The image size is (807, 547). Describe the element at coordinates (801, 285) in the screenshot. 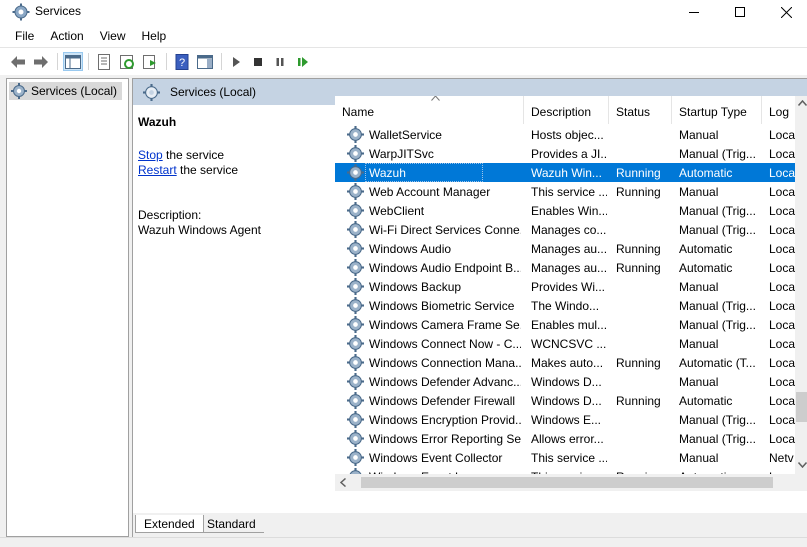

I see `vertical-scrollbar` at that location.